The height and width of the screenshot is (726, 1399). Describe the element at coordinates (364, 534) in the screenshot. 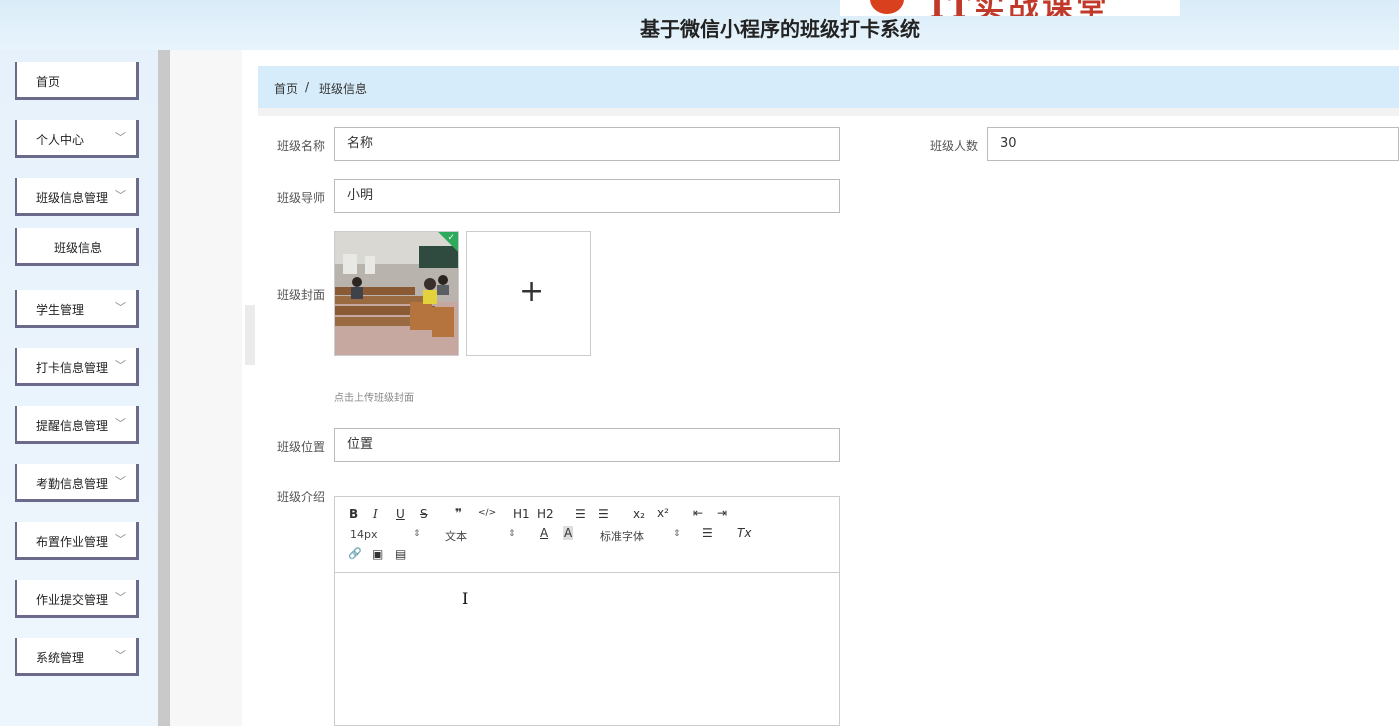

I see `font-size-value: 14px` at that location.